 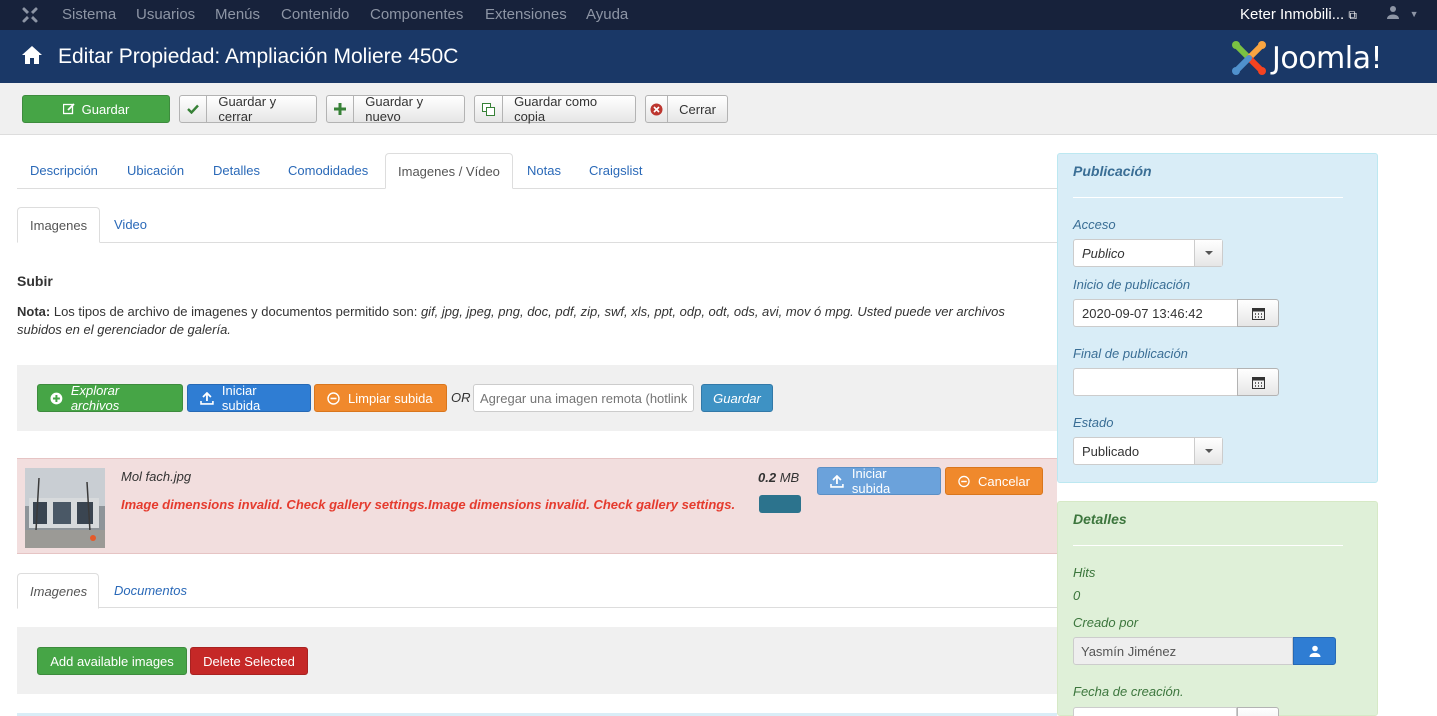 I want to click on select-user-button, so click(x=1314, y=651).